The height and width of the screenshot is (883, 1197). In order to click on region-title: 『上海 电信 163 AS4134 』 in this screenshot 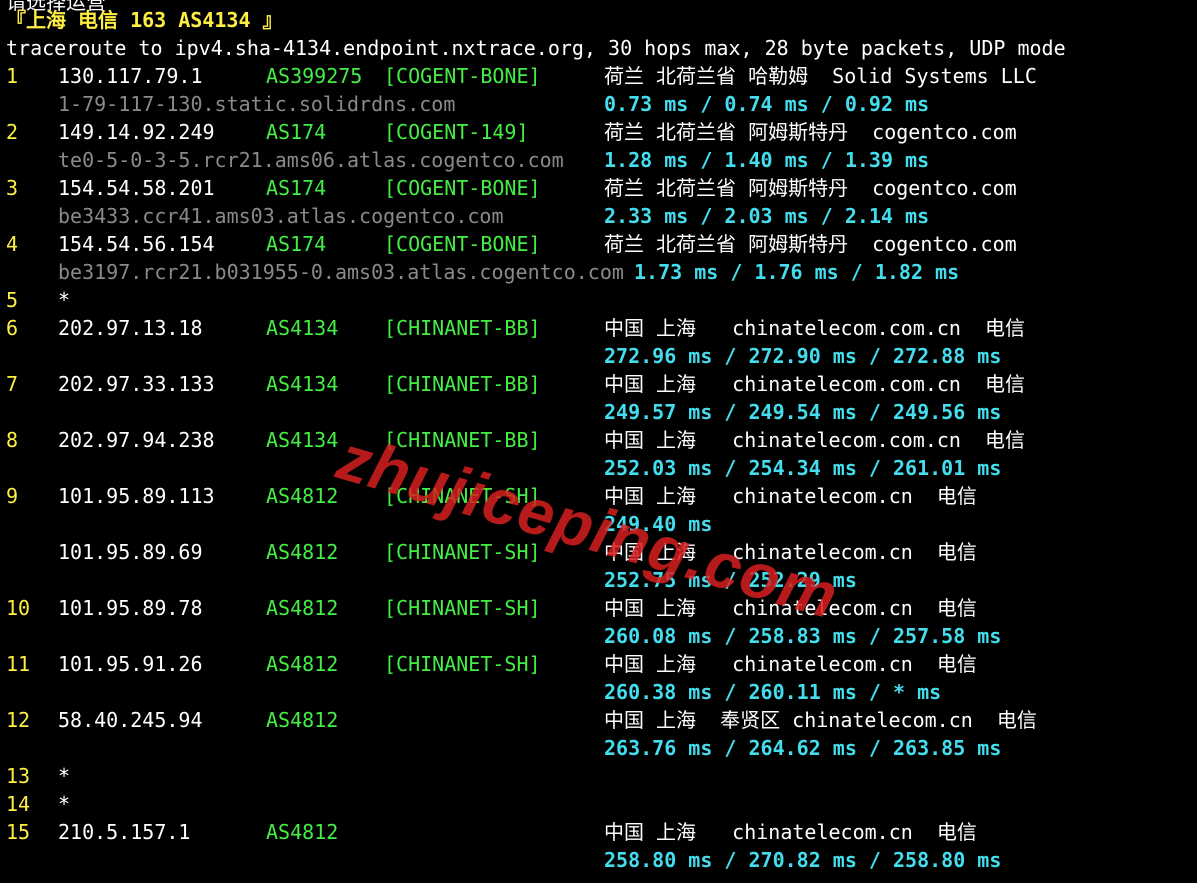, I will do `click(144, 20)`.